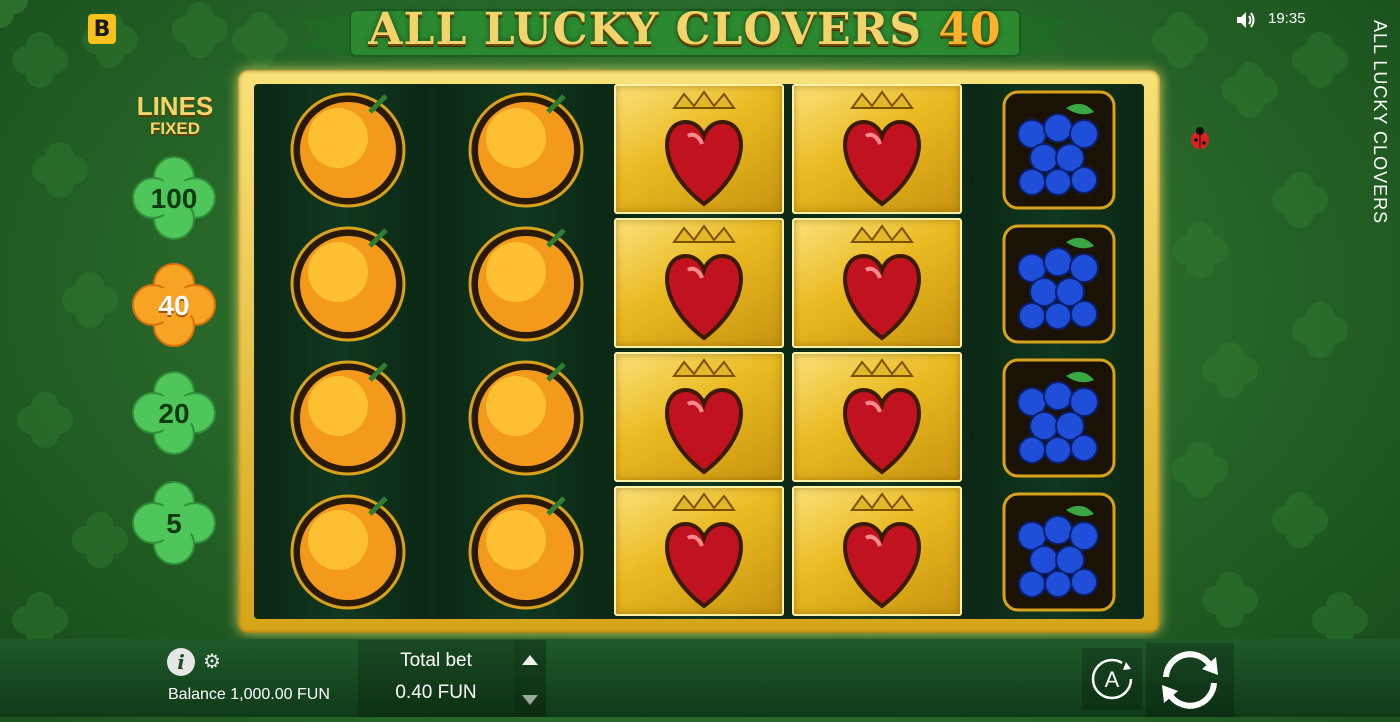 The width and height of the screenshot is (1400, 722). What do you see at coordinates (436, 660) in the screenshot?
I see `total-bet-label: Total bet` at bounding box center [436, 660].